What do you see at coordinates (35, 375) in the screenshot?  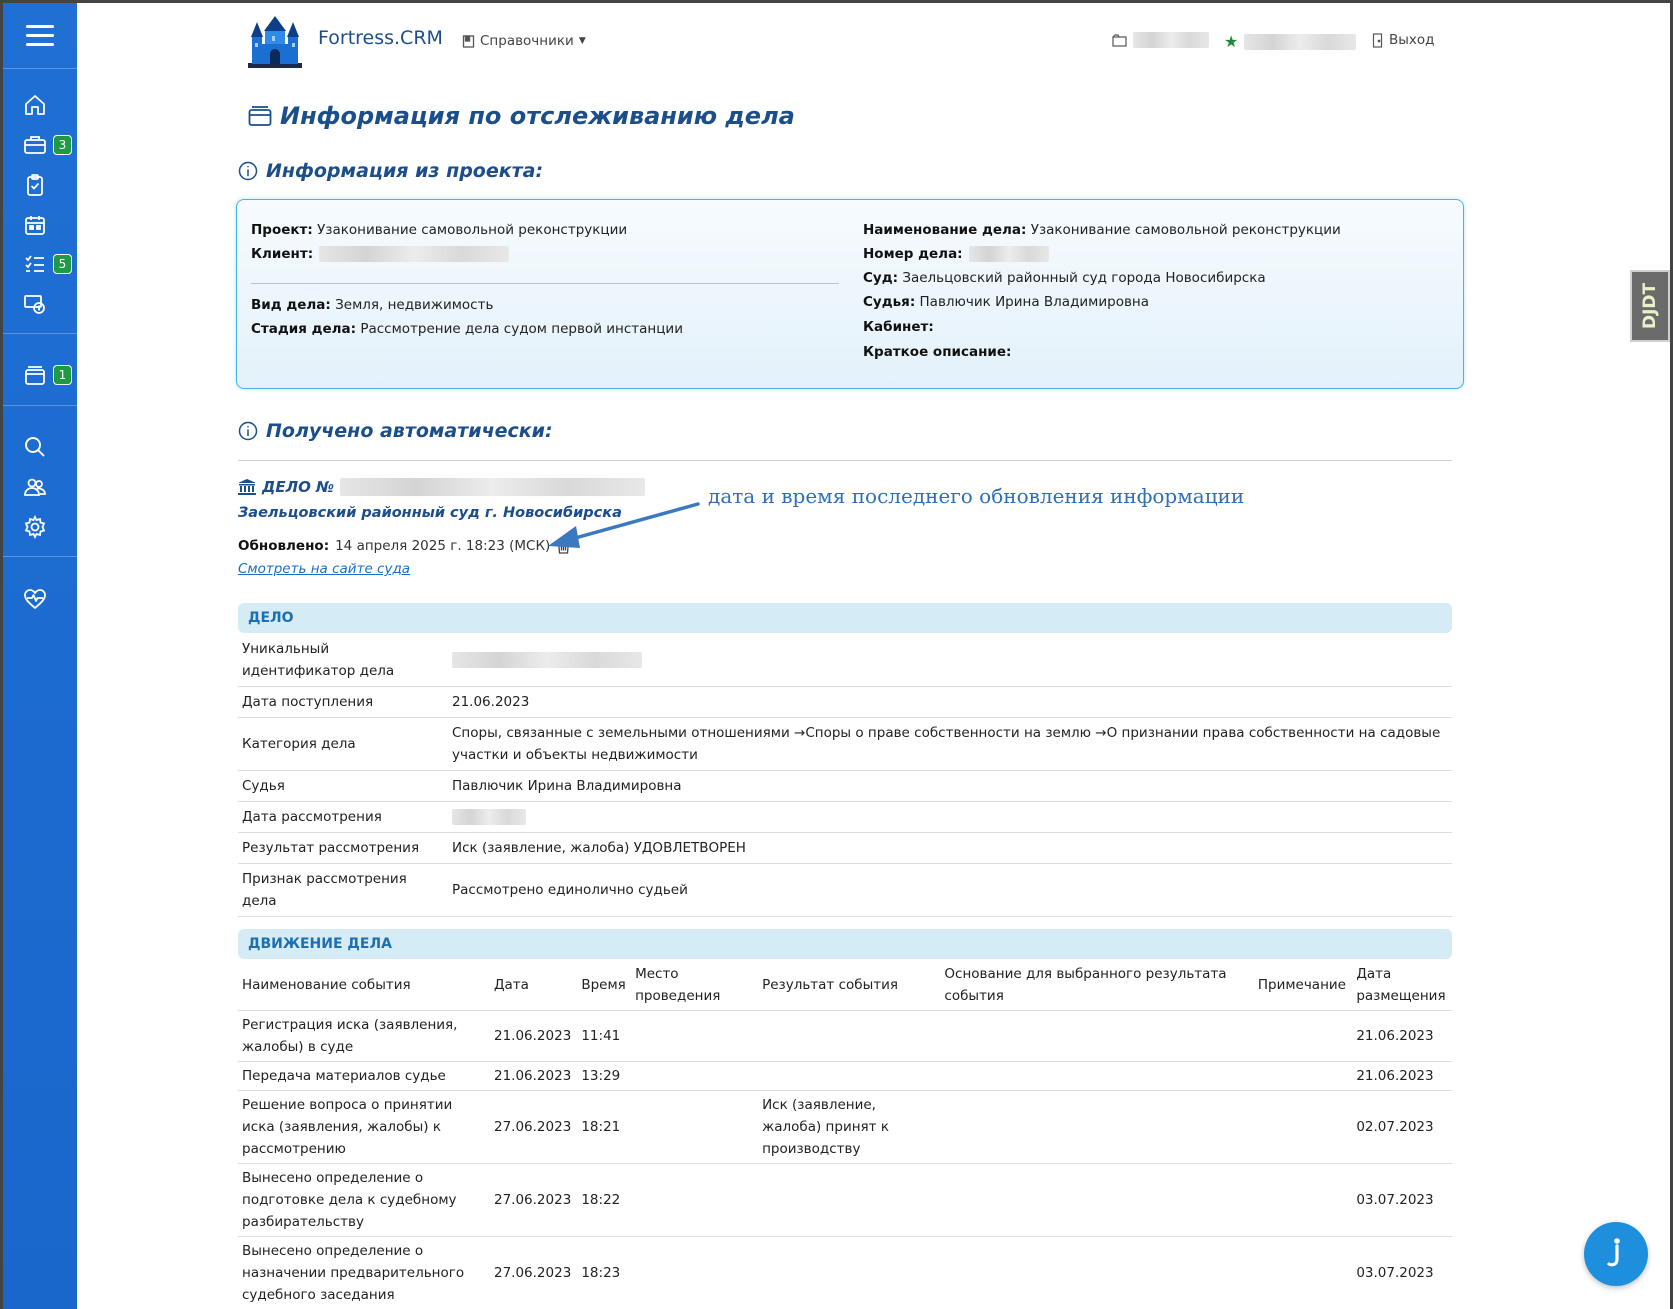 I see `cards-icon` at bounding box center [35, 375].